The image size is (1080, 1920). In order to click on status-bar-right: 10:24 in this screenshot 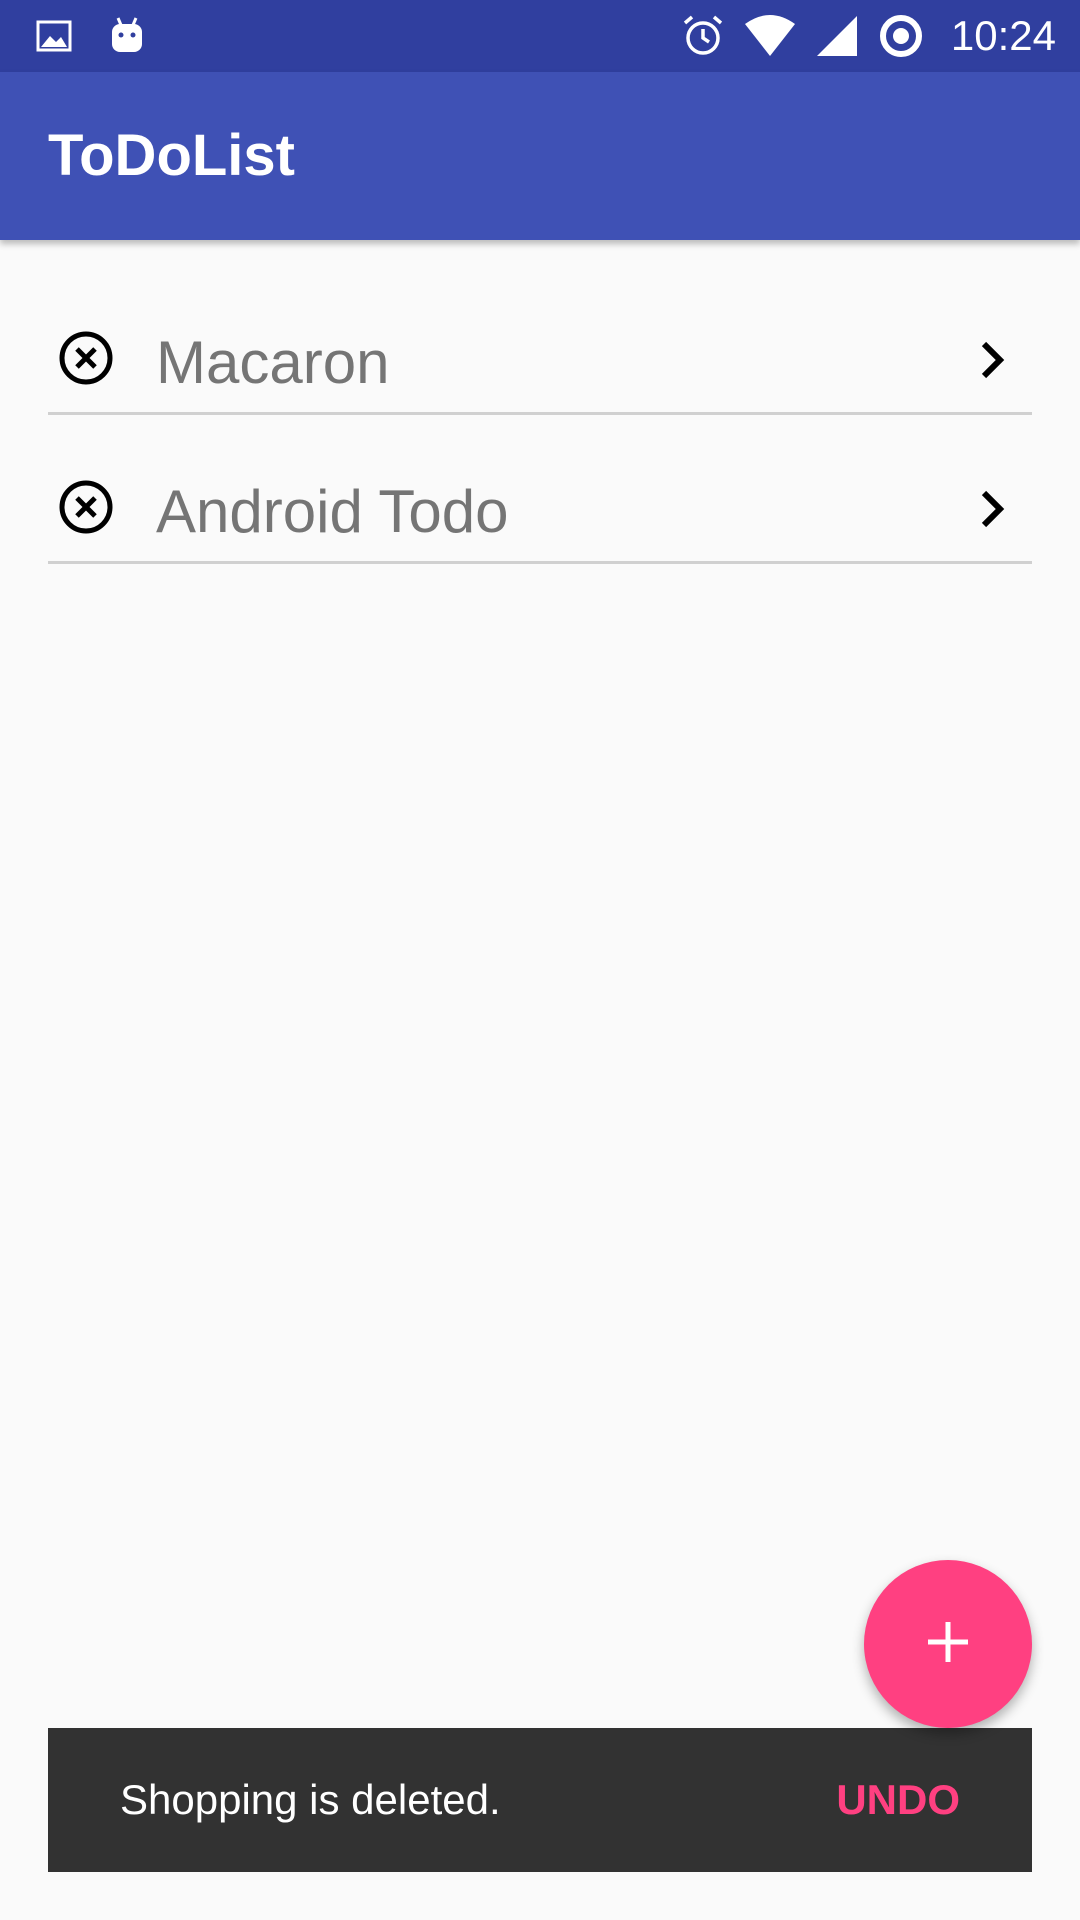, I will do `click(868, 36)`.